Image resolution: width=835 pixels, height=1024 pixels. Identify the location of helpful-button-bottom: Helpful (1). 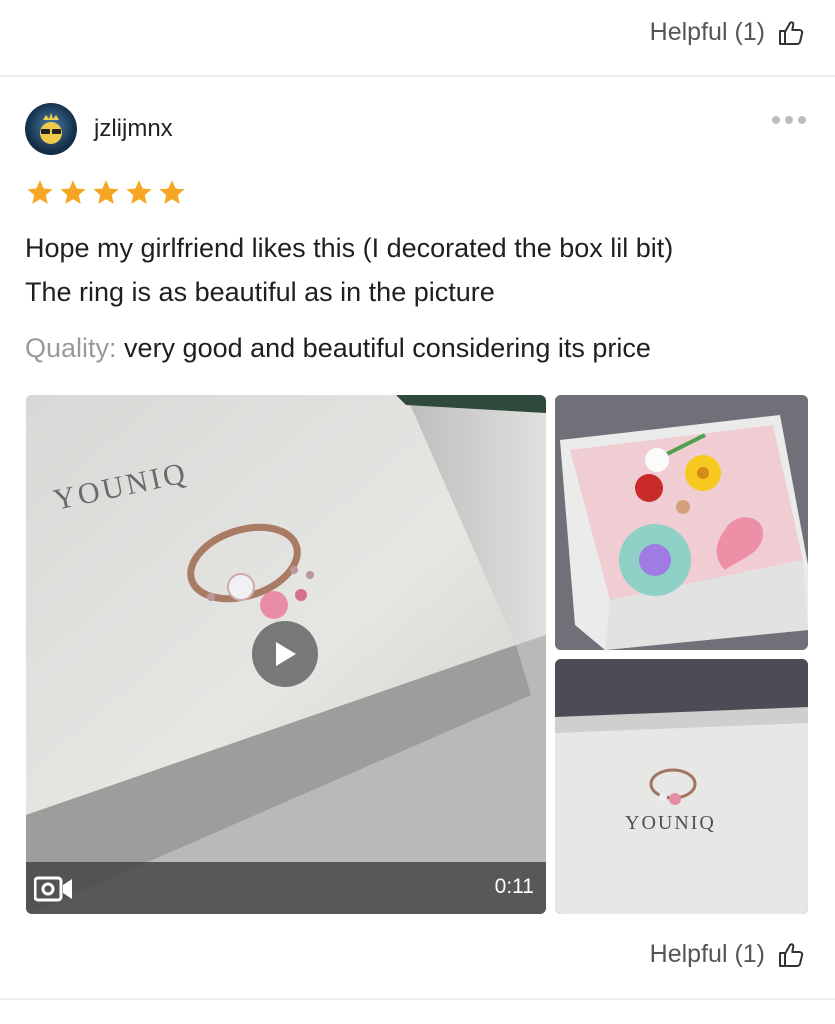
(727, 954).